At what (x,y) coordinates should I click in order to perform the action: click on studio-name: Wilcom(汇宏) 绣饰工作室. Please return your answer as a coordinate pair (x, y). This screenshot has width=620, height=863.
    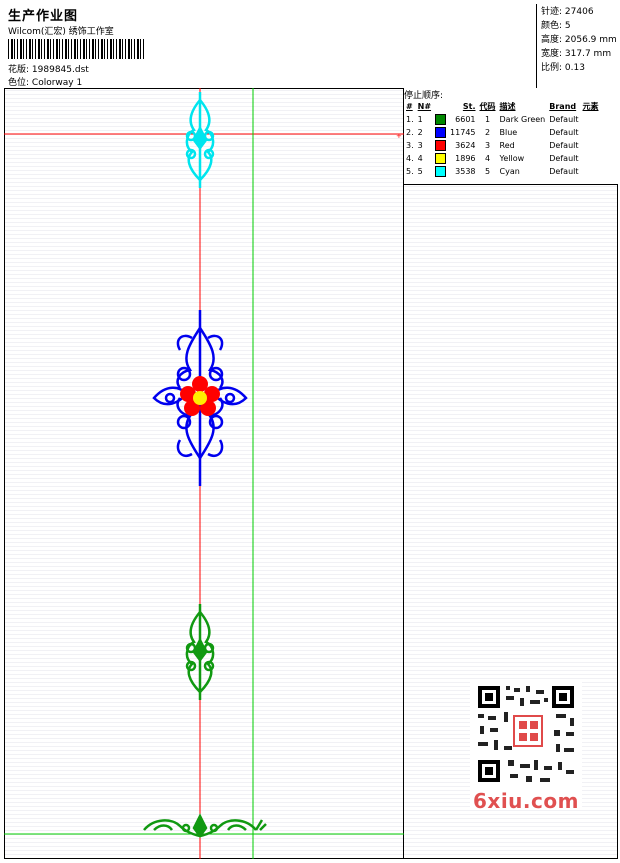
    Looking at the image, I should click on (61, 32).